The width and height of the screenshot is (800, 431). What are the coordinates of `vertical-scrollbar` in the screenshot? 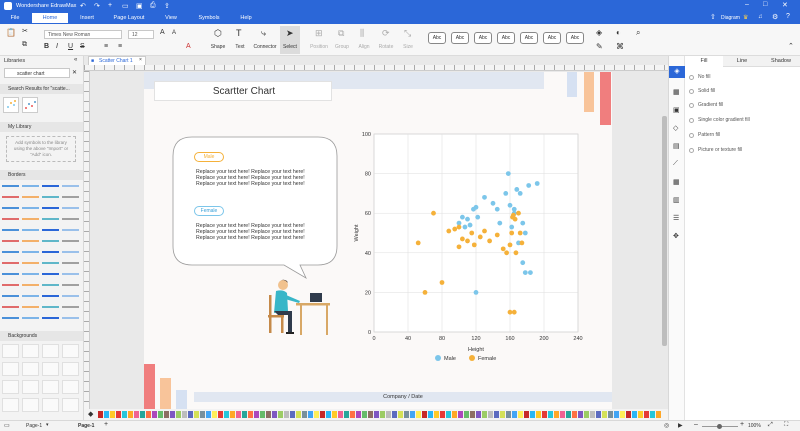 It's located at (664, 231).